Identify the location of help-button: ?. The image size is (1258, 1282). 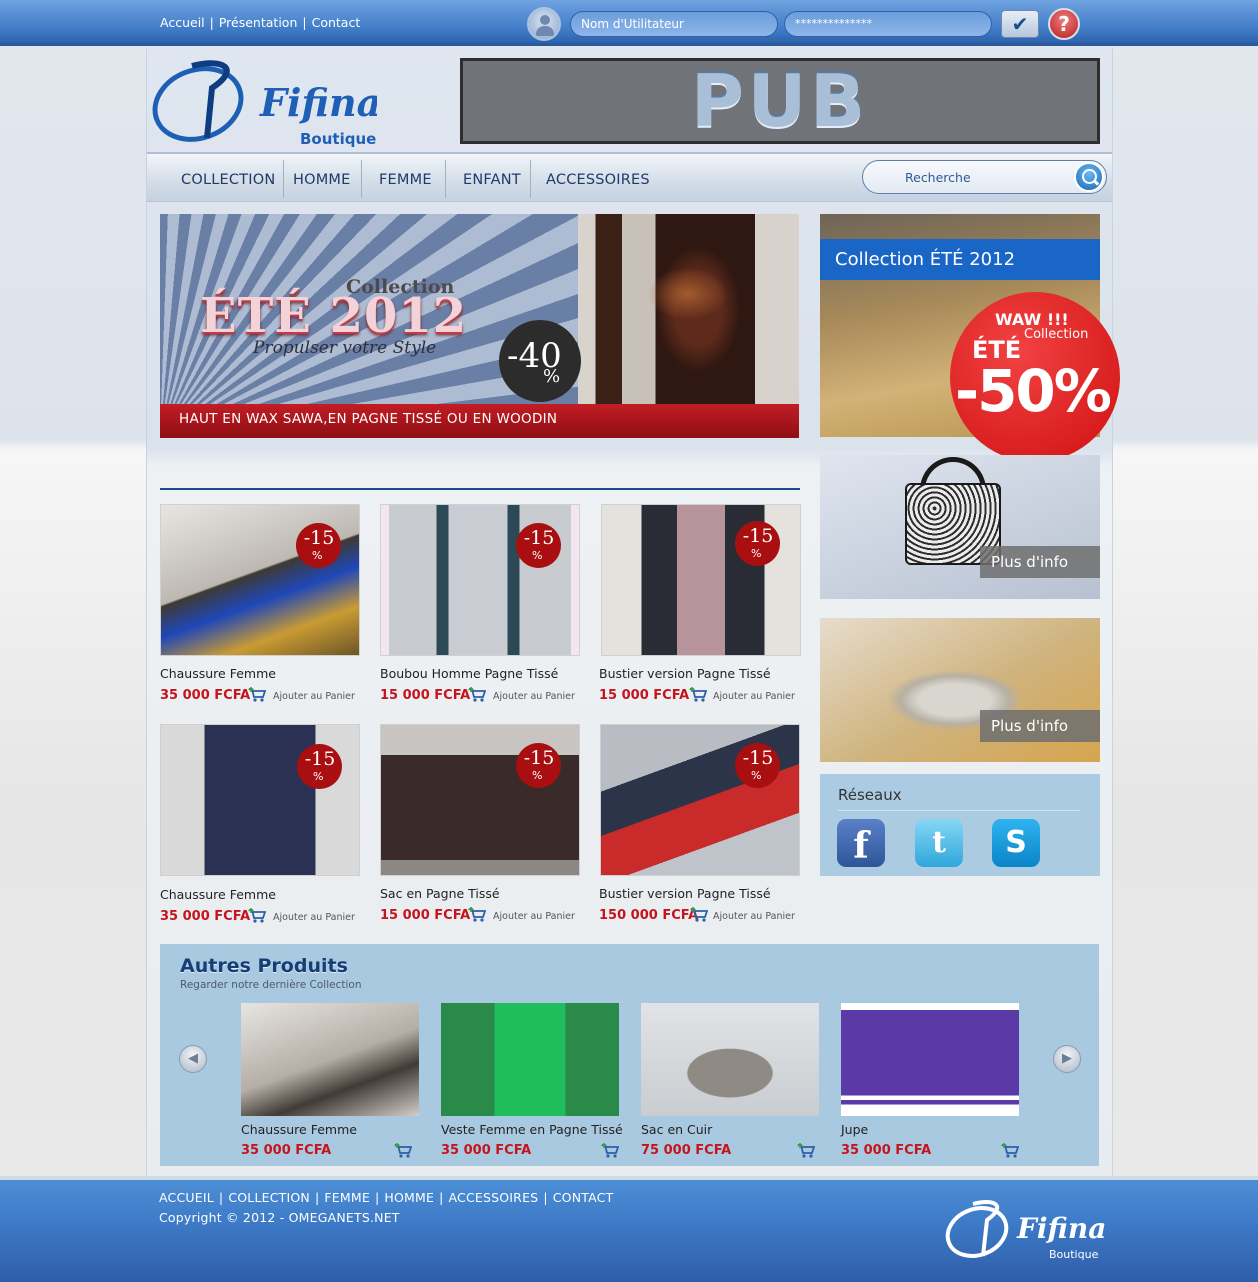
(1064, 24).